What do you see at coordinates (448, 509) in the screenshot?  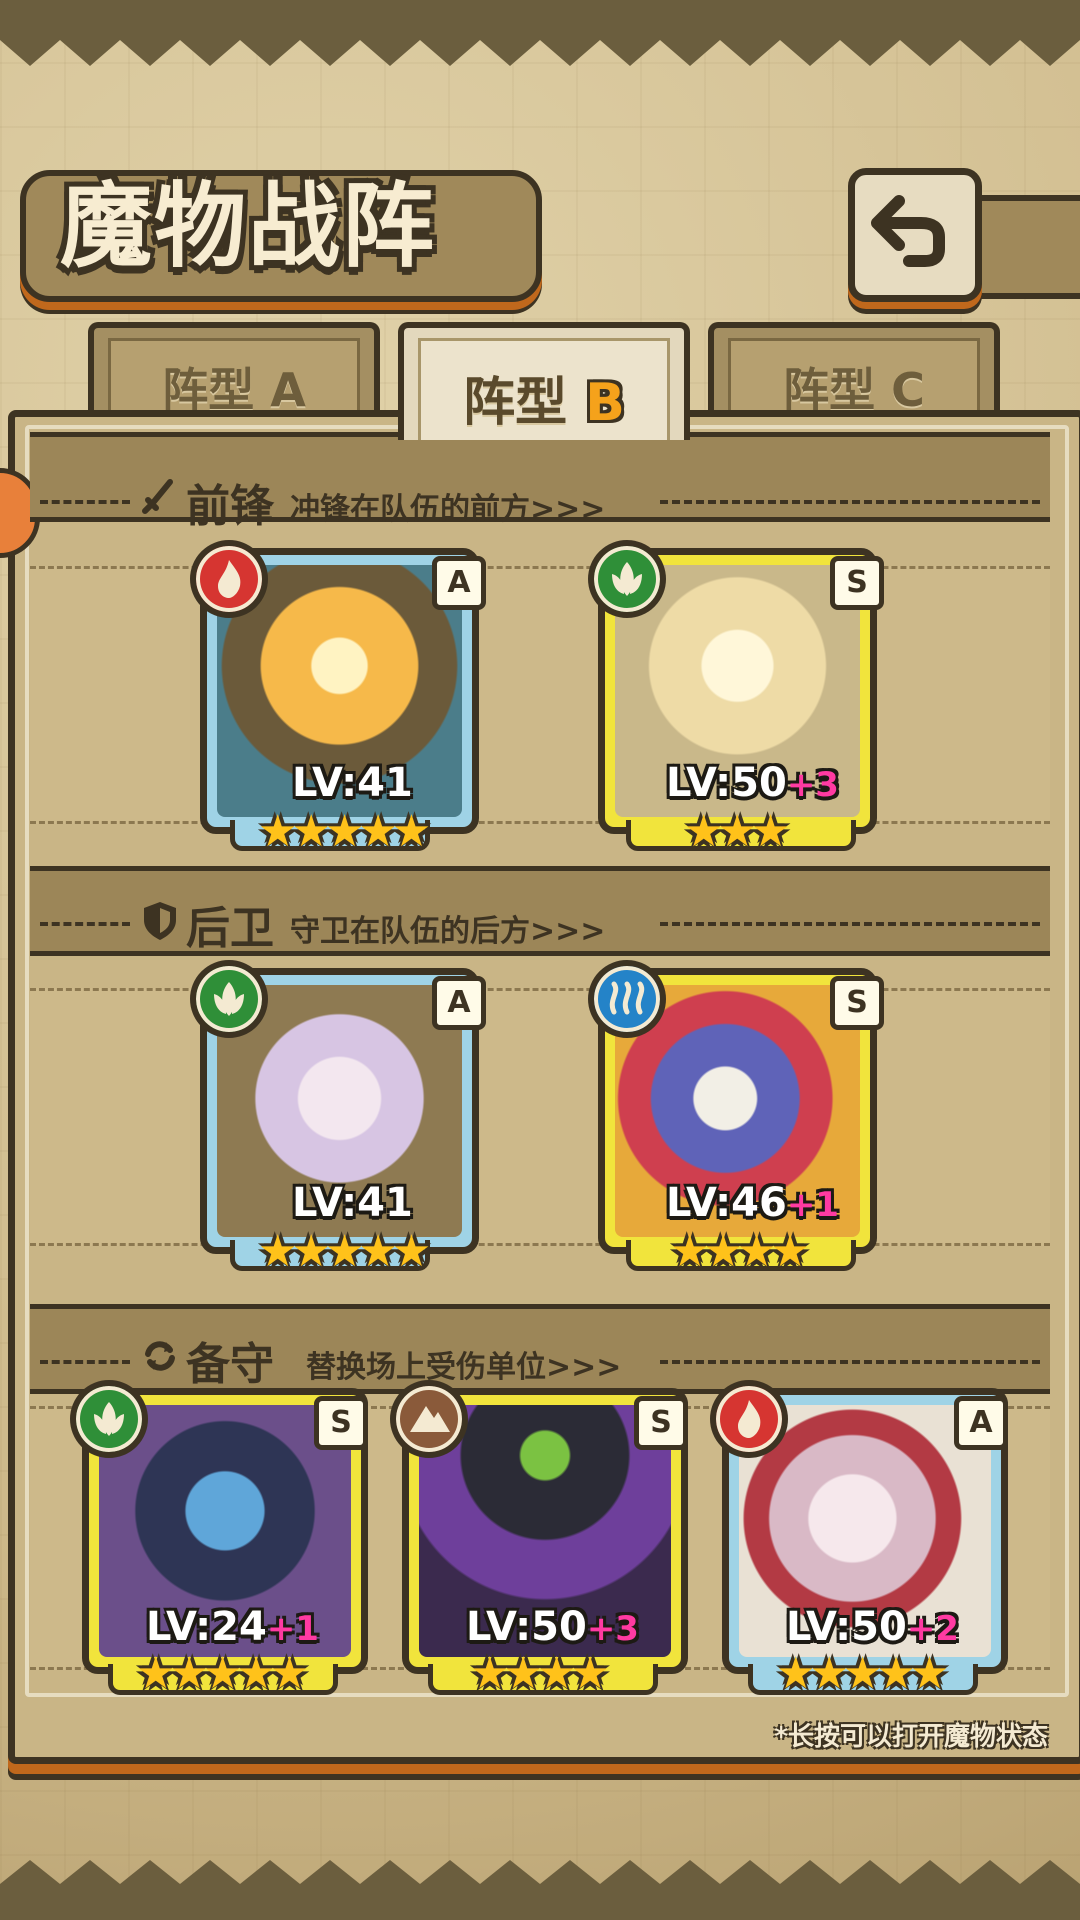 I see `section-subtitle-vanguard: 冲锋在队伍的前方>>>` at bounding box center [448, 509].